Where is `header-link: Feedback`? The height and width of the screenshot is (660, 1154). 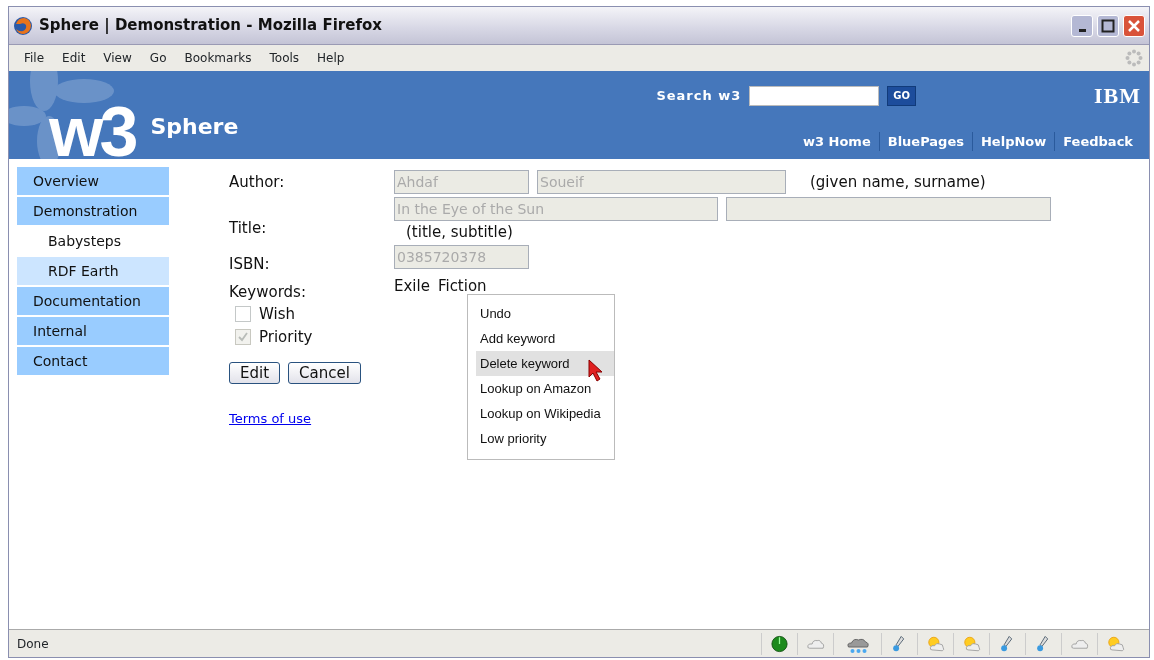
header-link: Feedback is located at coordinates (1097, 141).